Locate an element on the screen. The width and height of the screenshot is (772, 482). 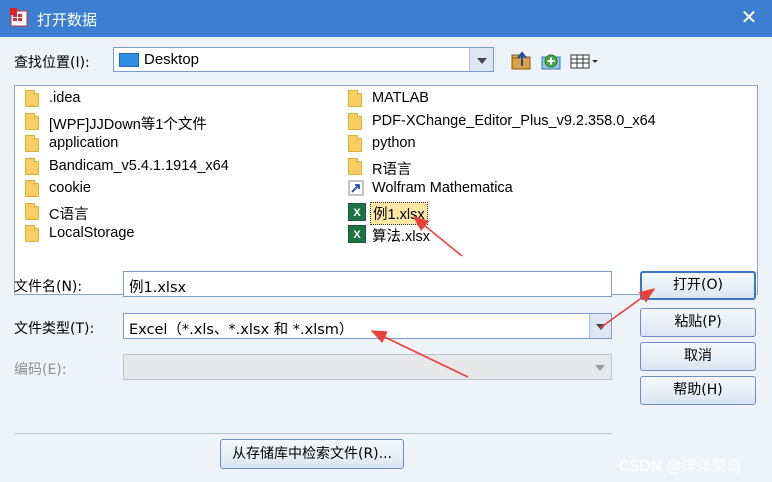
filetype-dropdown-button is located at coordinates (600, 326).